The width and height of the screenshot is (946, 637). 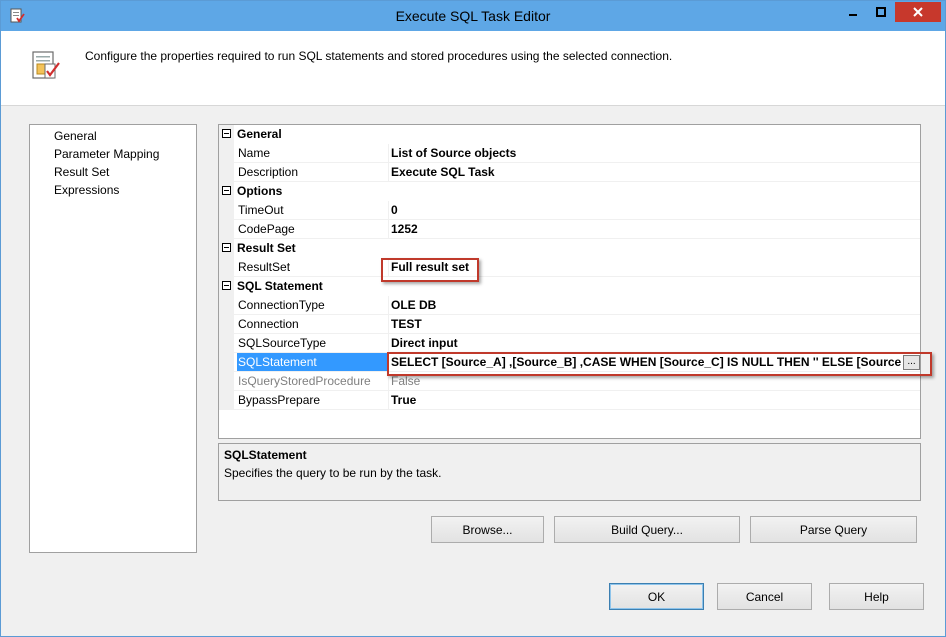 I want to click on sql-statement-highlight, so click(x=659, y=364).